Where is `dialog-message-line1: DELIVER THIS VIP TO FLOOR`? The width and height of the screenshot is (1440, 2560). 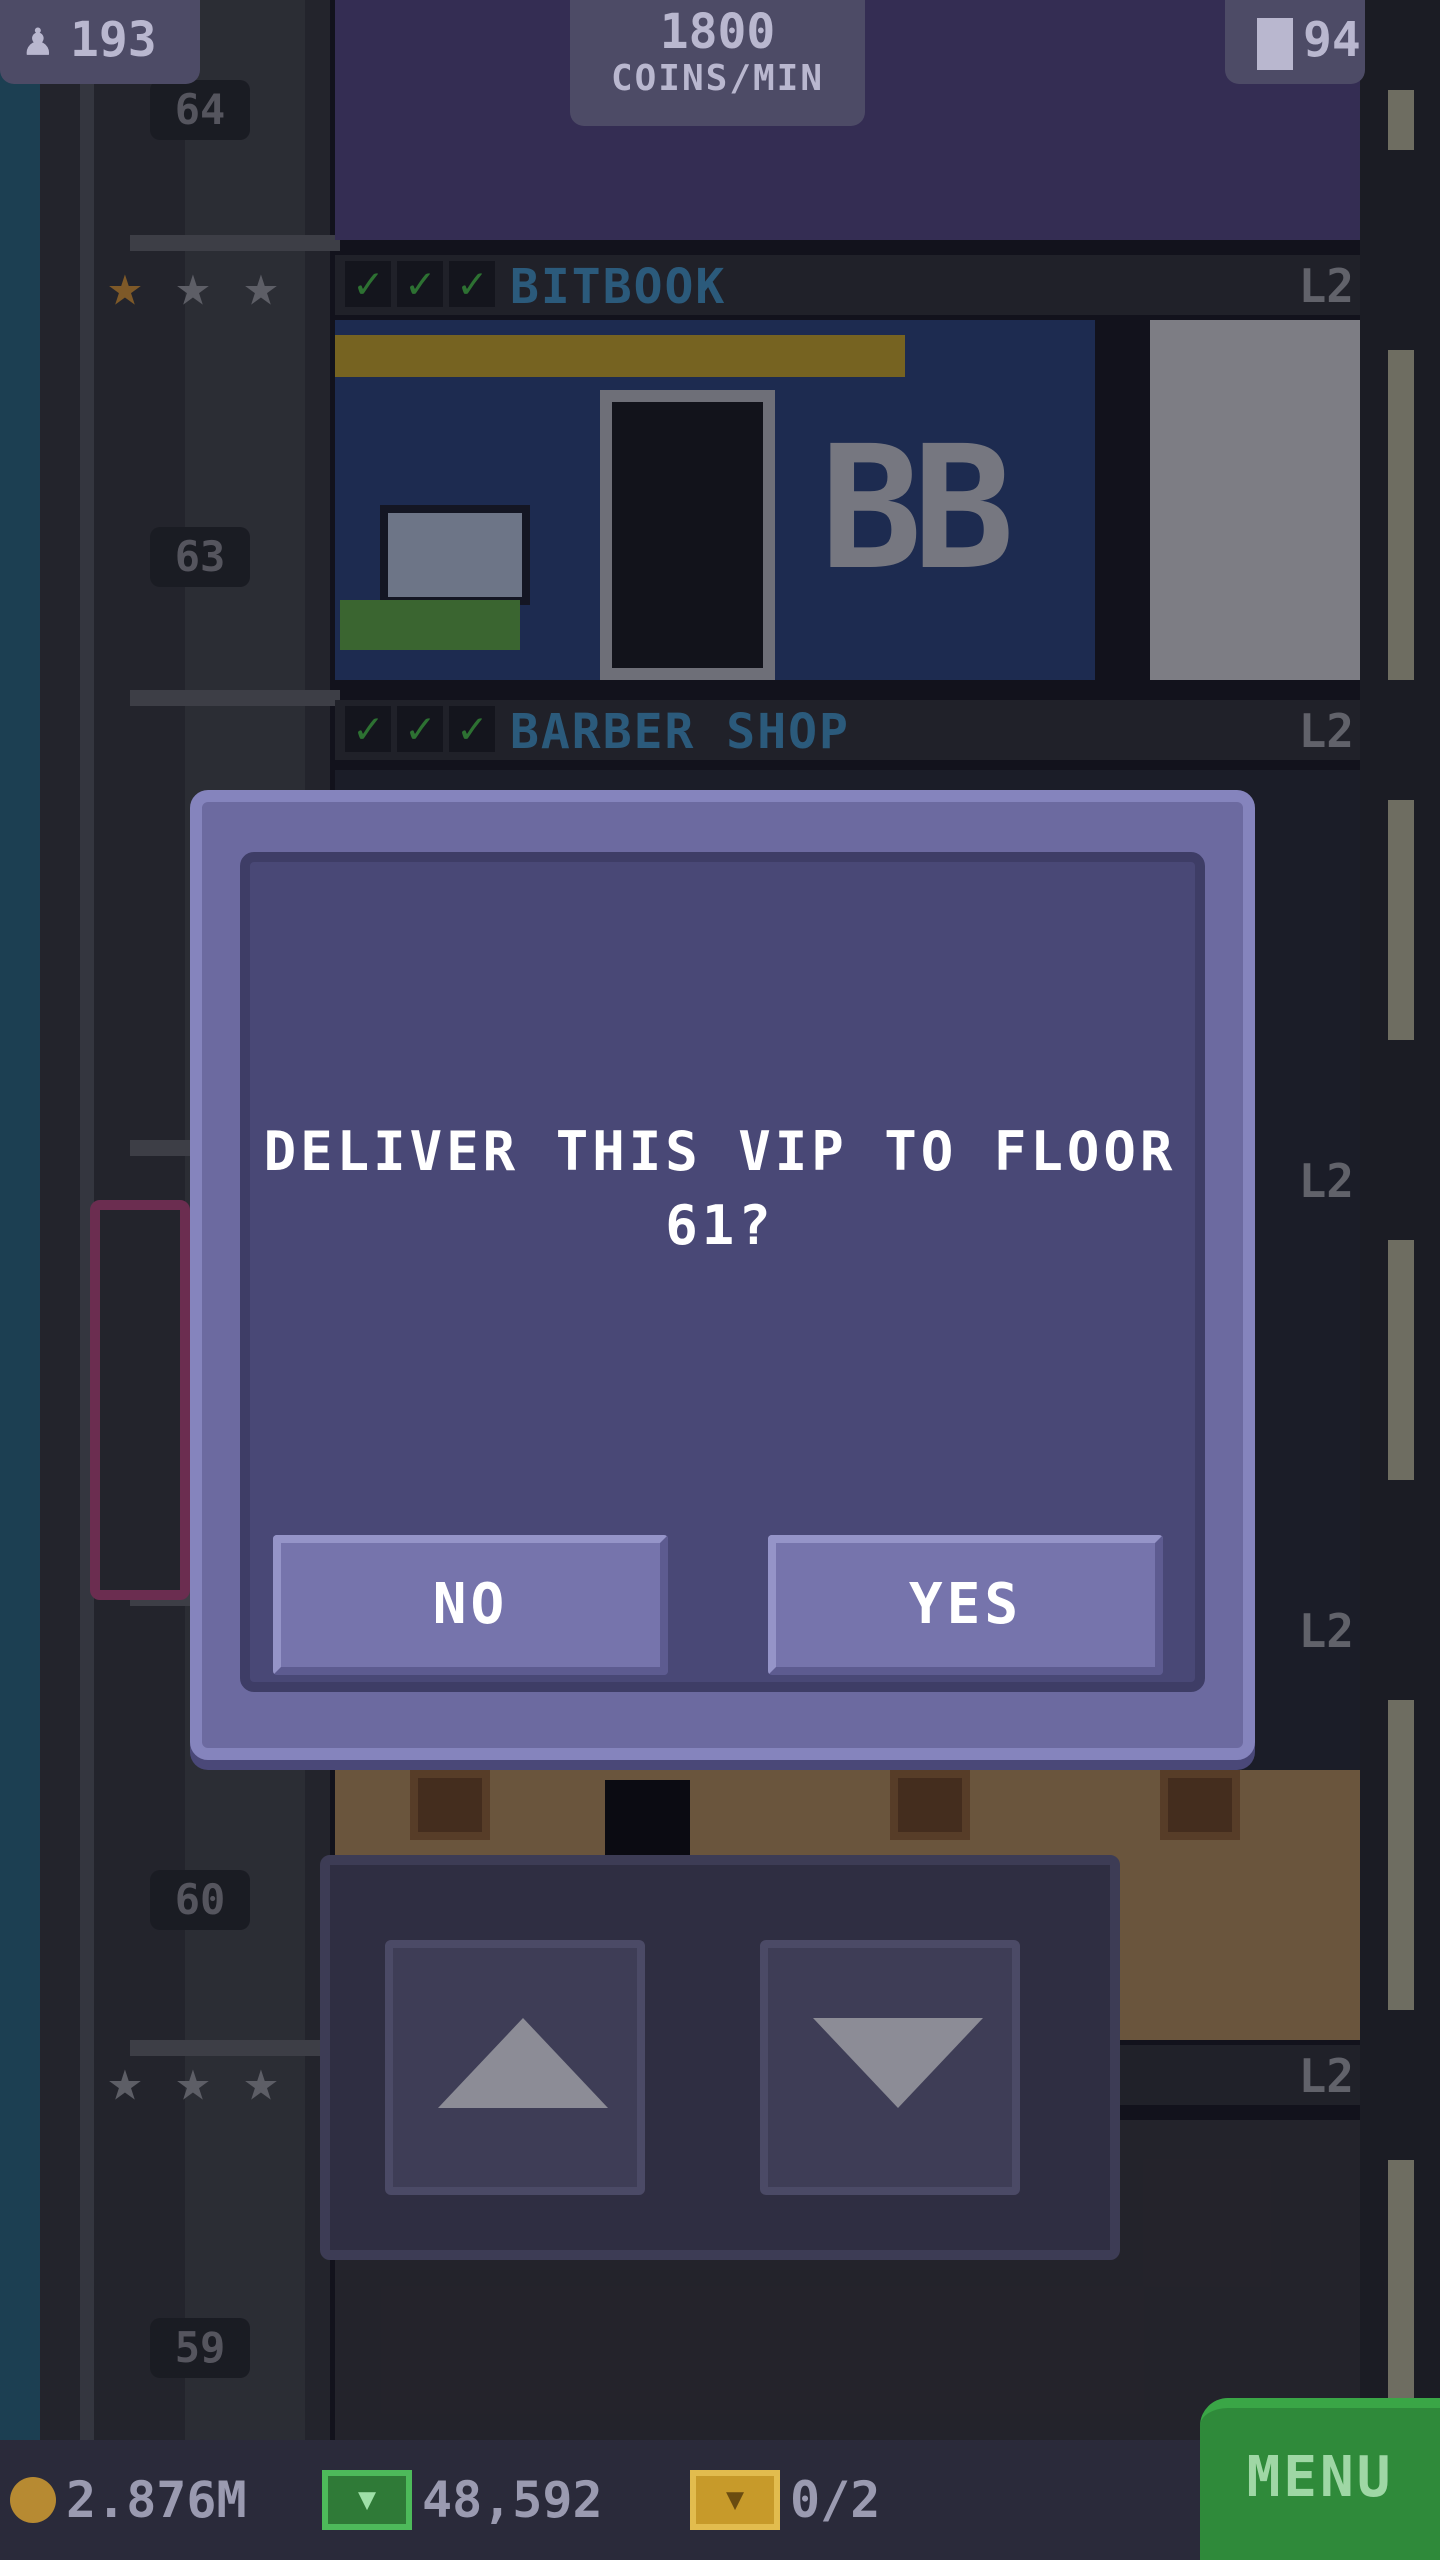
dialog-message-line1: DELIVER THIS VIP TO FLOOR is located at coordinates (720, 1151).